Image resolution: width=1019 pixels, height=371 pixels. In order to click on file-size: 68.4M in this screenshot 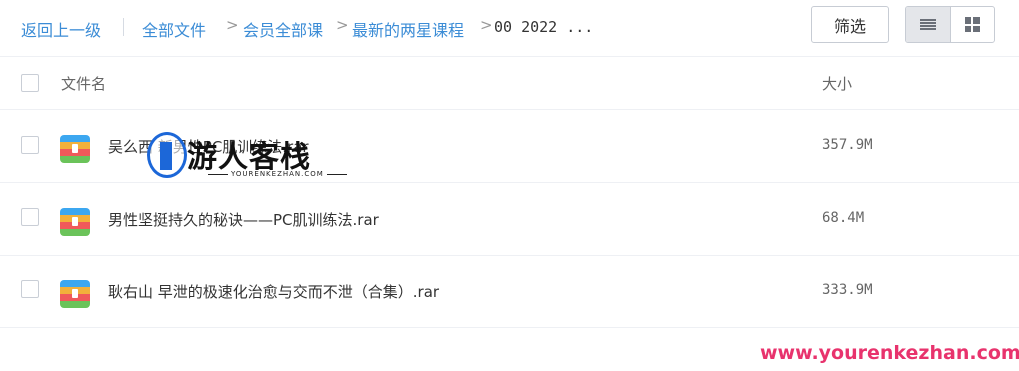, I will do `click(843, 218)`.